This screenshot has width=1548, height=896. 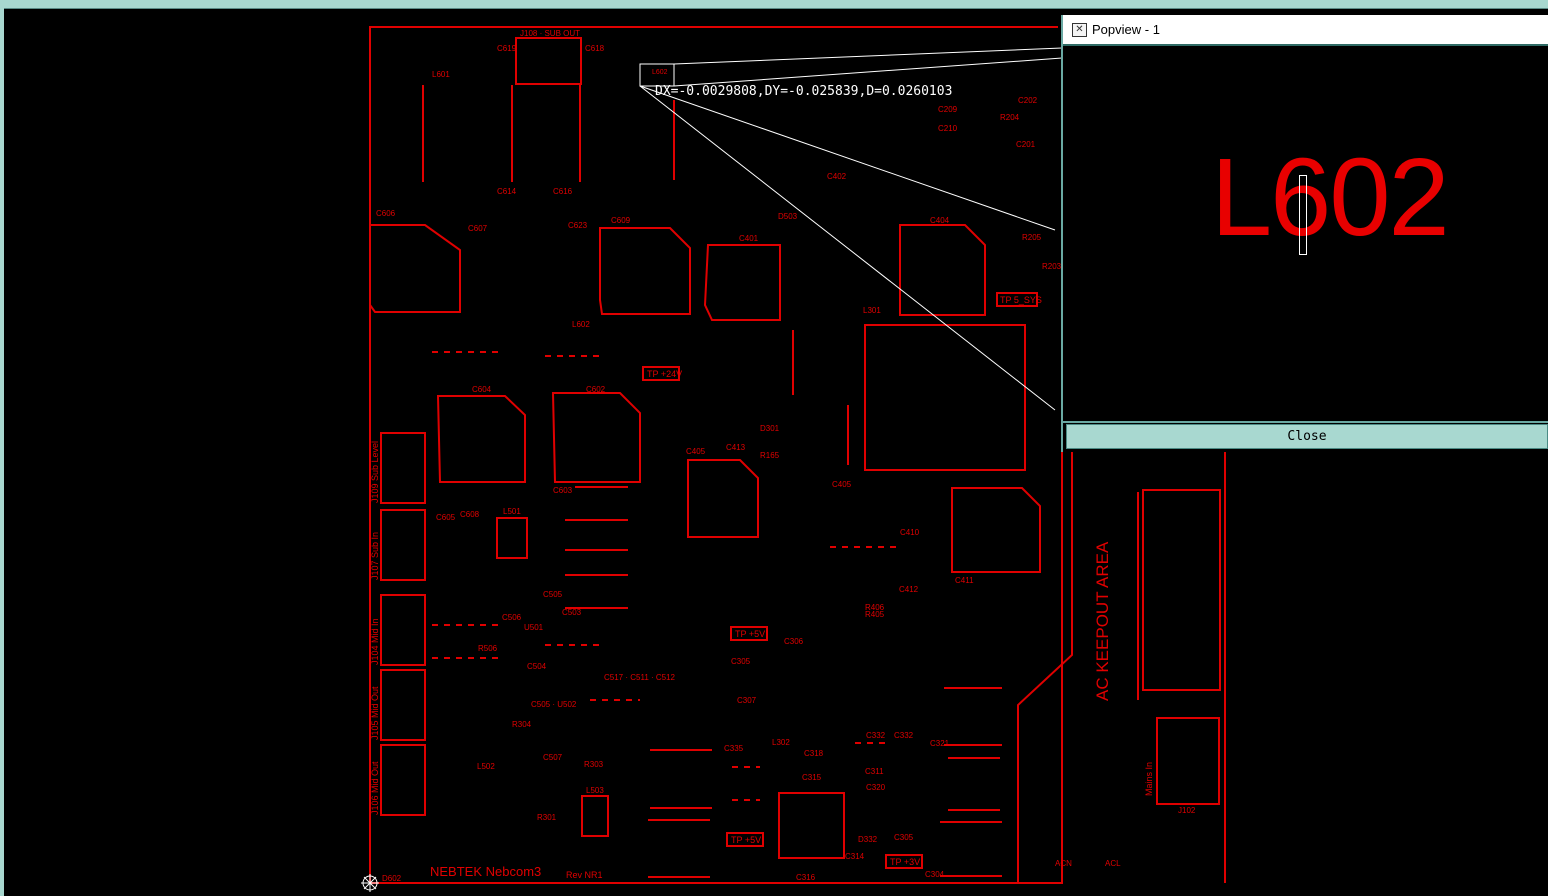 I want to click on measure-readout: DX=-0.0029808,DY=-0.025839,D=0.0260103, so click(x=804, y=91).